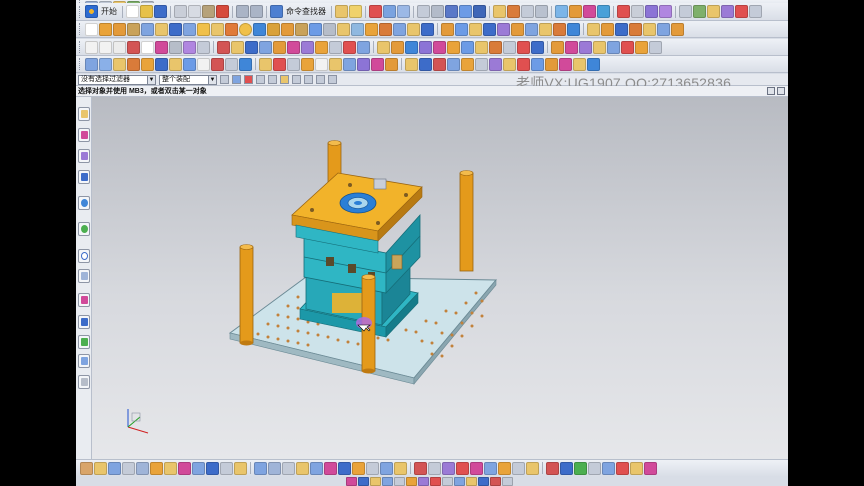  I want to click on mirror-icon, so click(399, 29).